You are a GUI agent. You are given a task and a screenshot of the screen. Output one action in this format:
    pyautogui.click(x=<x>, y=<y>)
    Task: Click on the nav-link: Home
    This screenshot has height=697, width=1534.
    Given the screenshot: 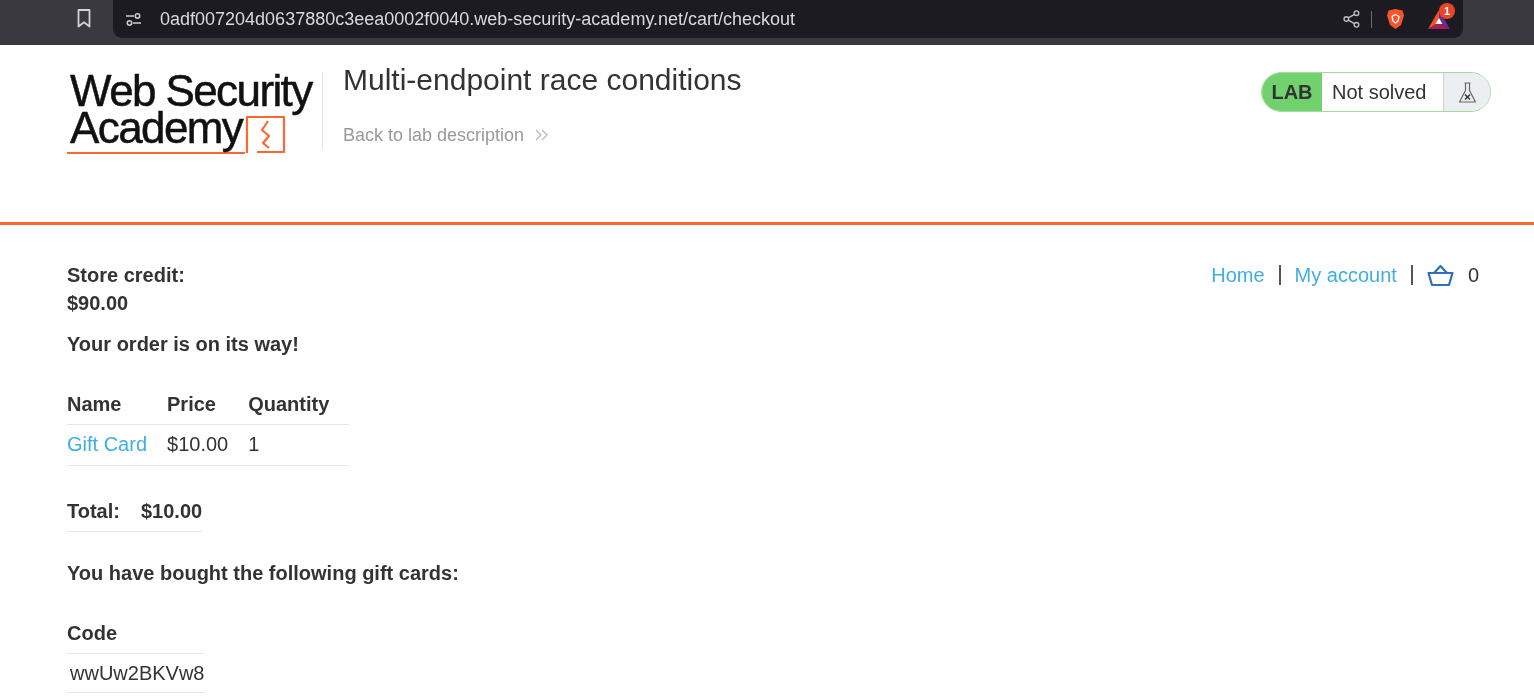 What is the action you would take?
    pyautogui.click(x=1238, y=275)
    